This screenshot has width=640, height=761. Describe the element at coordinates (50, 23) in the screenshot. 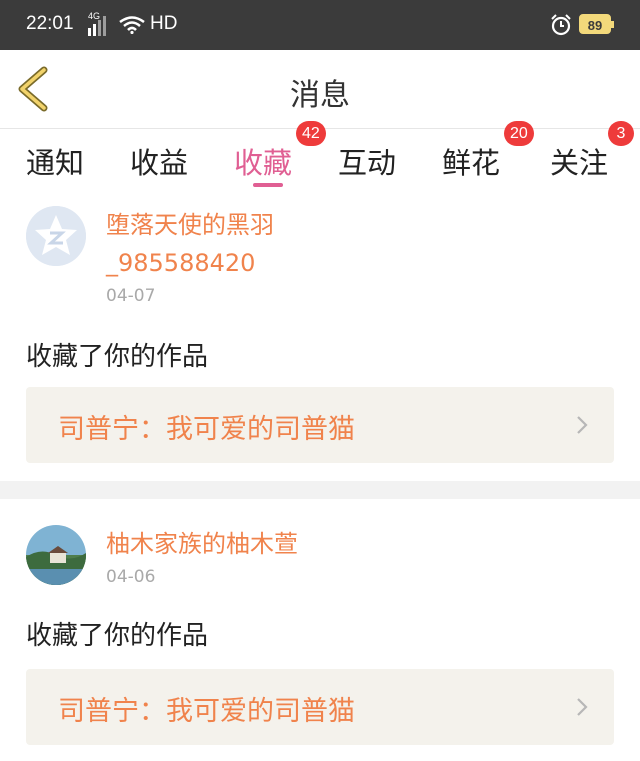

I see `status-time: 22:01` at that location.